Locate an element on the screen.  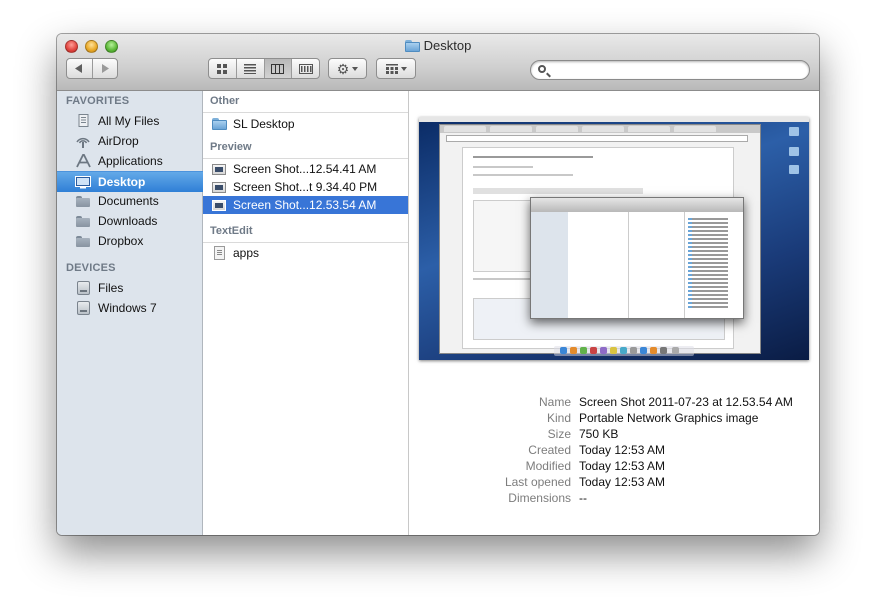
list-item-label: Screen Shot...t 9.34.40 PM is located at coordinates (305, 187).